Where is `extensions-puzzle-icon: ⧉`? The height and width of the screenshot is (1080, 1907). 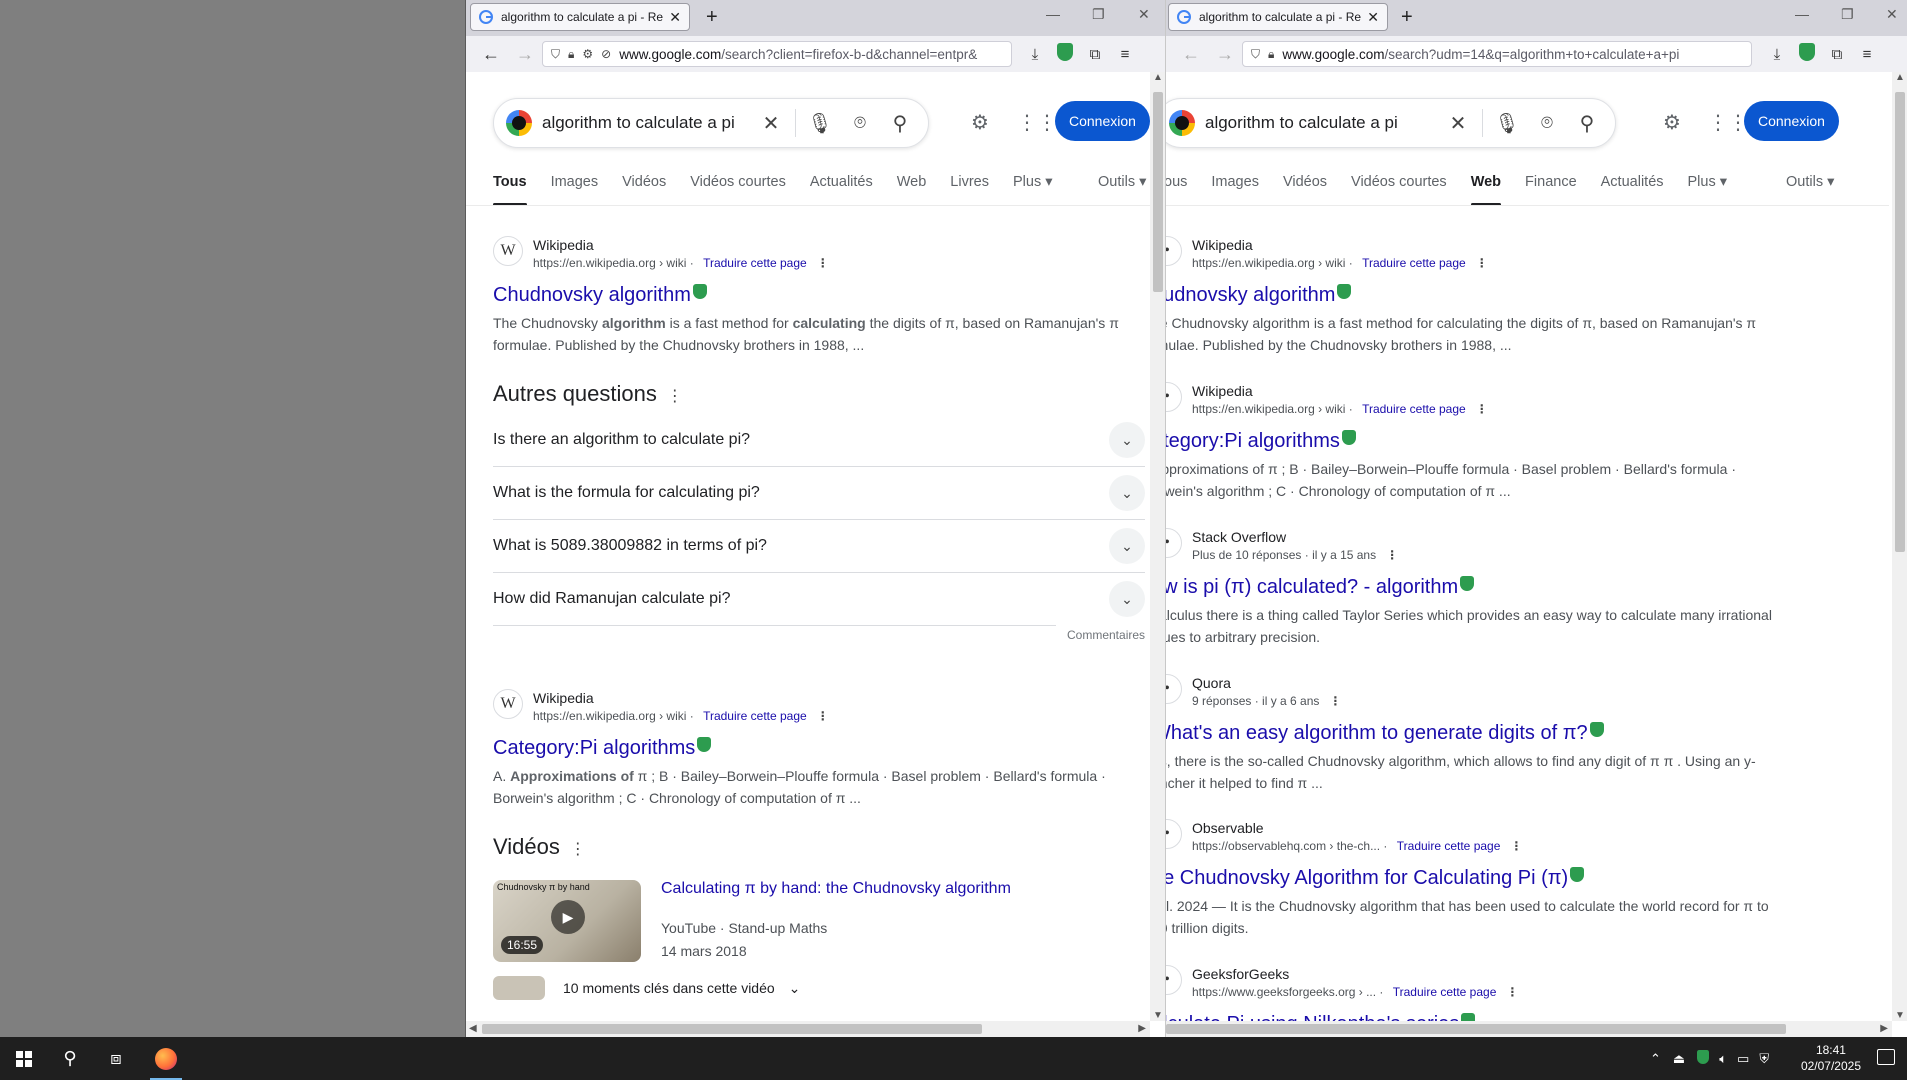
extensions-puzzle-icon: ⧉ is located at coordinates (1095, 54).